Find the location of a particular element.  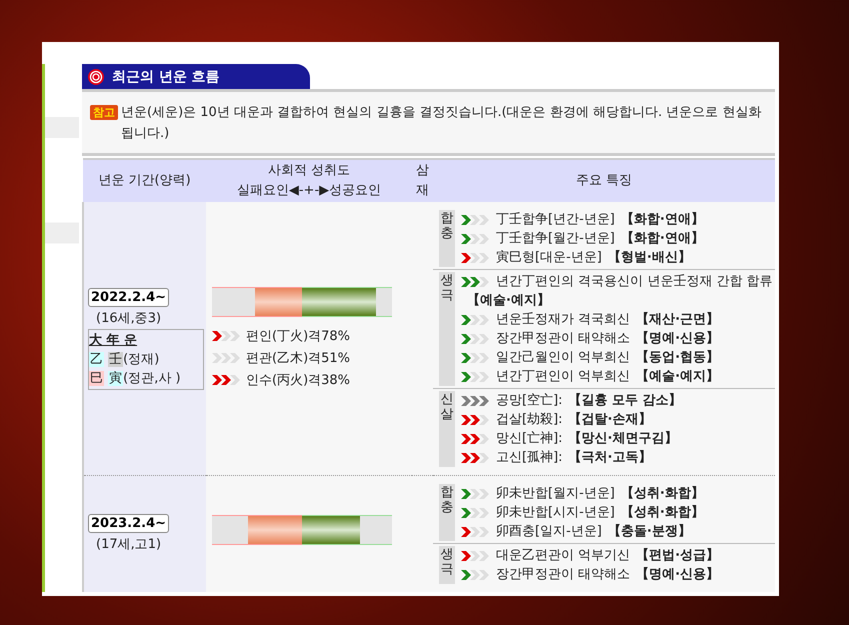

feature-tag: 【재산·근면】 is located at coordinates (678, 319).